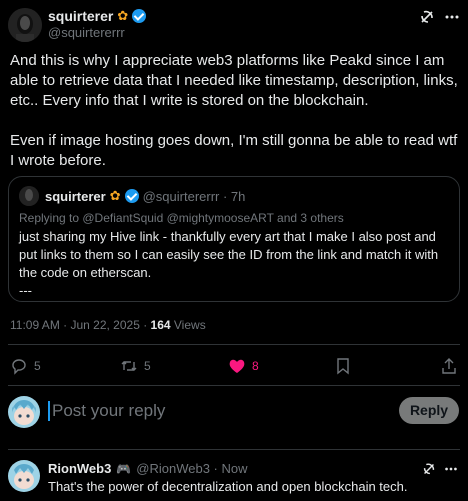 Image resolution: width=468 pixels, height=501 pixels. Describe the element at coordinates (237, 366) in the screenshot. I see `heart-icon` at that location.